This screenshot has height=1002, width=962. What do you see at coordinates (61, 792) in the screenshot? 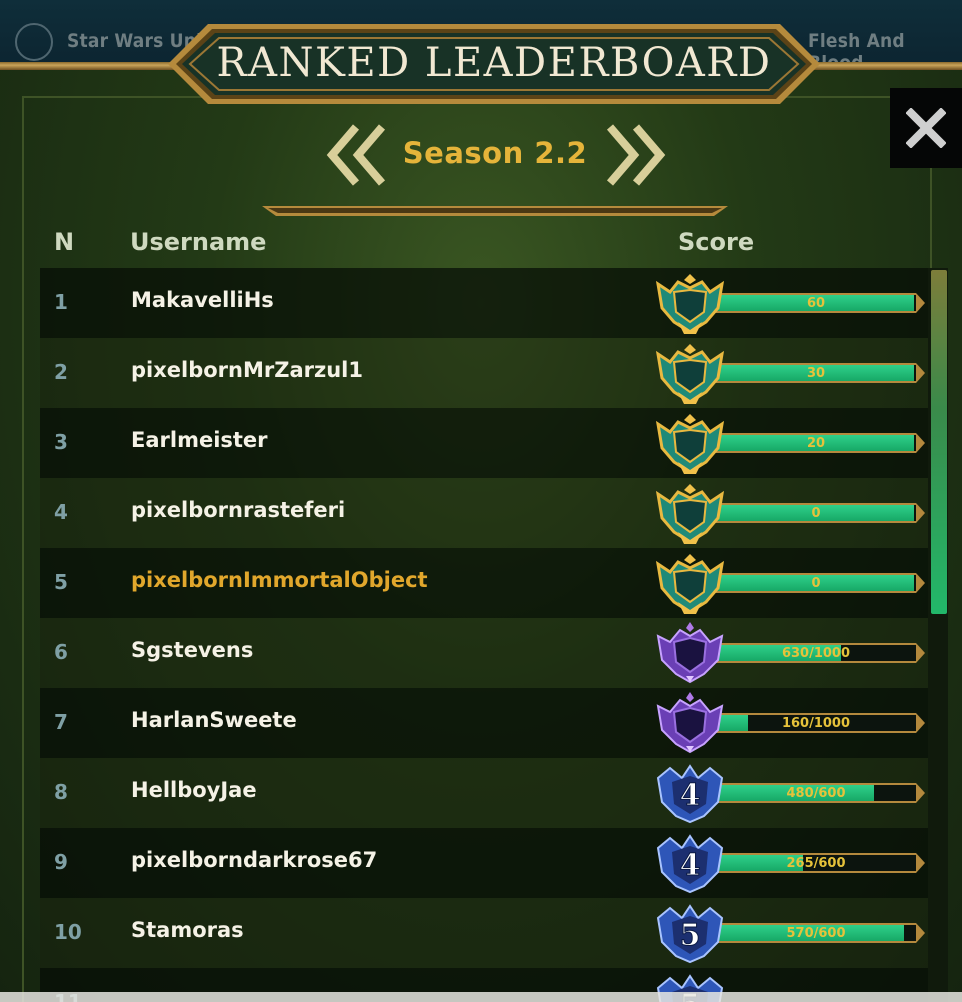
I see `rank-number: 8` at bounding box center [61, 792].